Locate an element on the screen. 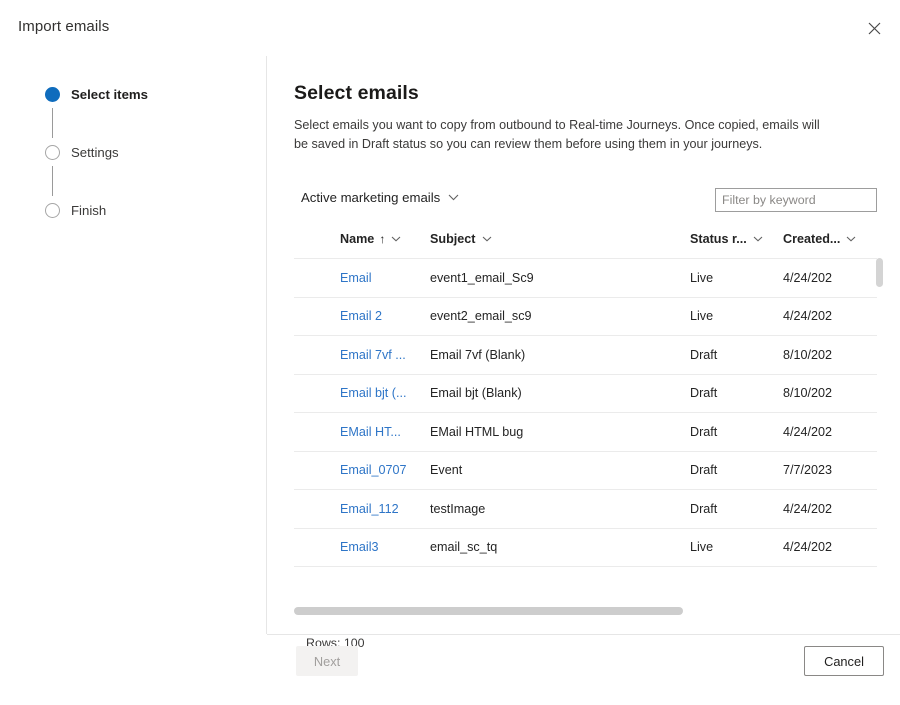 This screenshot has width=900, height=705. table-row: Email3 email_sc_tq Live 4/24/202 is located at coordinates (585, 547).